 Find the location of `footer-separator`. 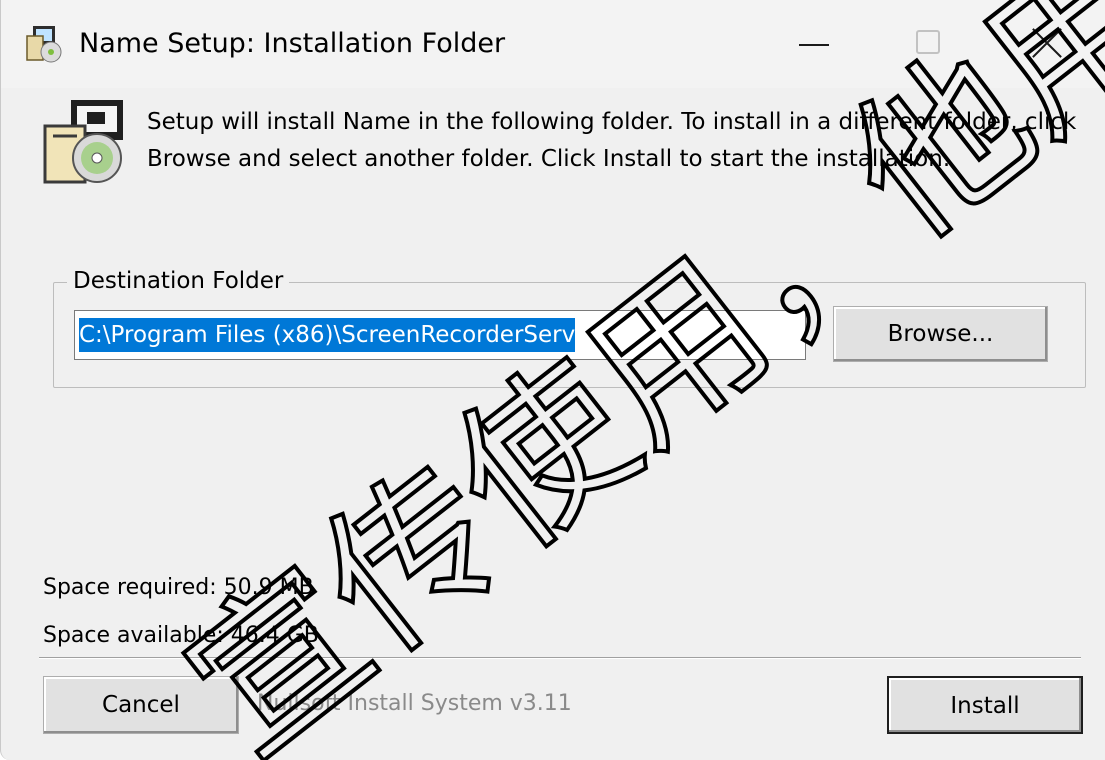

footer-separator is located at coordinates (560, 658).